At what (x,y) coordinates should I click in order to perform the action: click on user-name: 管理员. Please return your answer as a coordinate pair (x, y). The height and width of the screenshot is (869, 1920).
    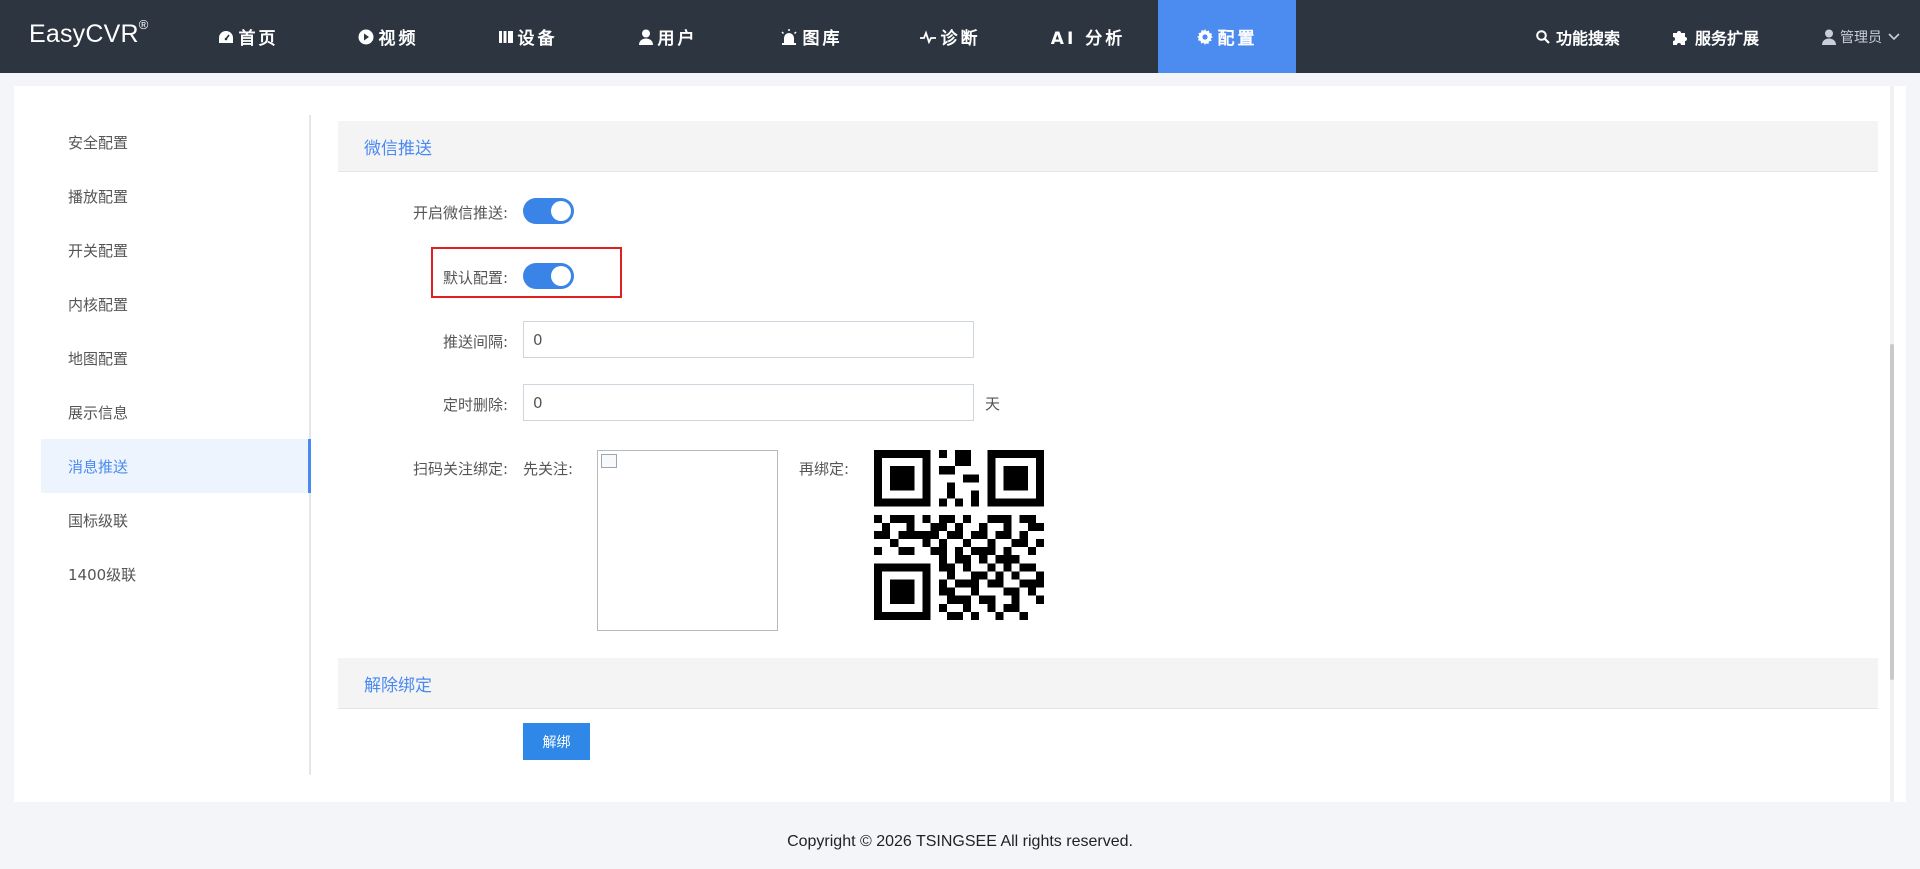
    Looking at the image, I should click on (1861, 37).